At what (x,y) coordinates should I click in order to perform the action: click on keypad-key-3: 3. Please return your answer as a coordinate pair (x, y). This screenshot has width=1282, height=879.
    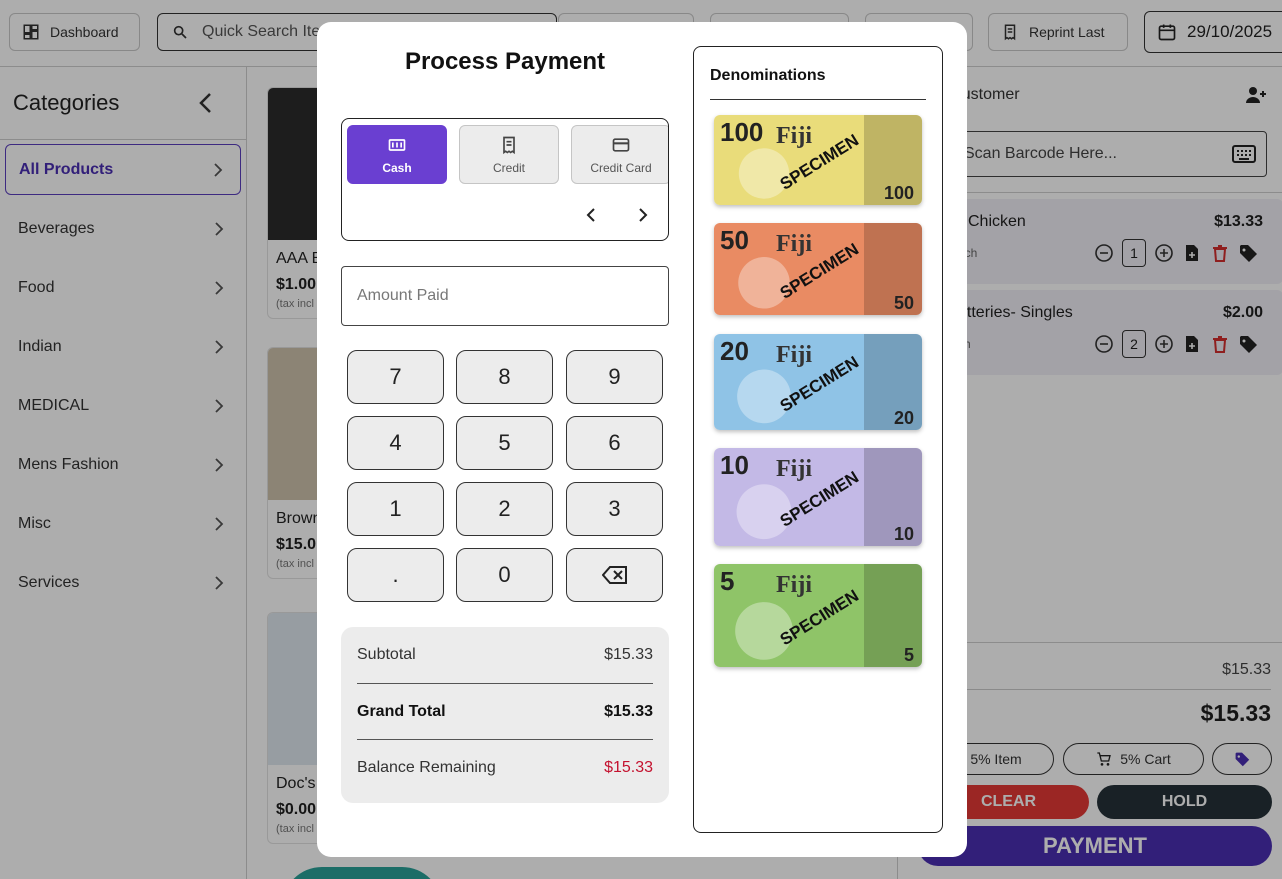
    Looking at the image, I should click on (614, 509).